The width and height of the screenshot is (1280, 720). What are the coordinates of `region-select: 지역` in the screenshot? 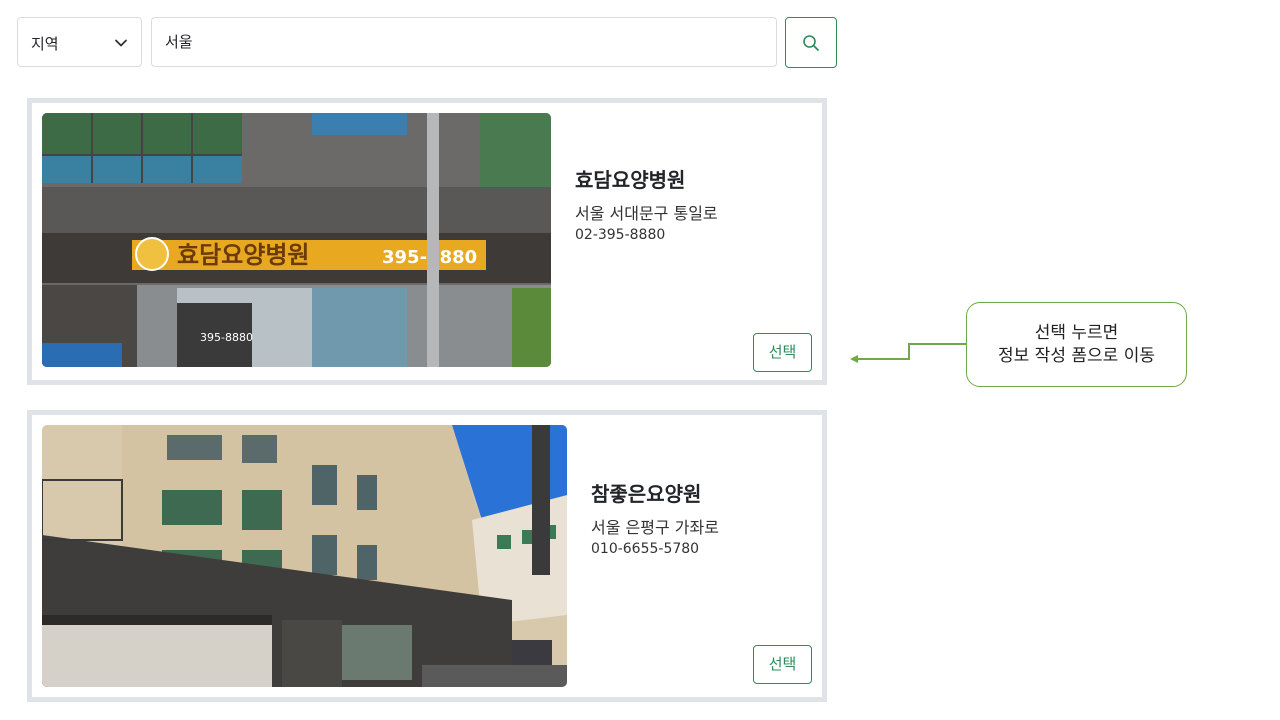 It's located at (79, 42).